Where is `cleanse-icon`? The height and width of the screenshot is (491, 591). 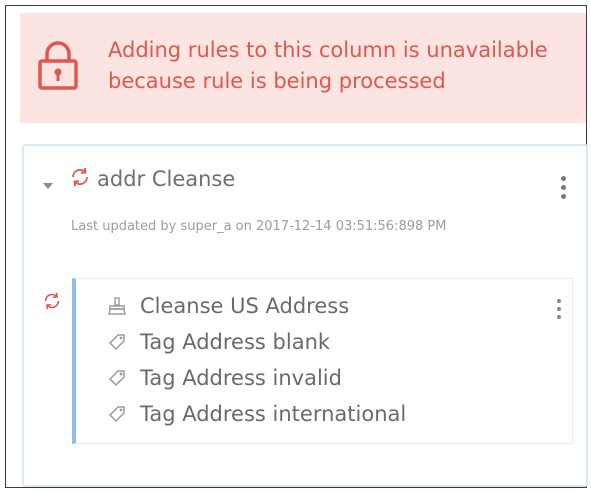 cleanse-icon is located at coordinates (117, 306).